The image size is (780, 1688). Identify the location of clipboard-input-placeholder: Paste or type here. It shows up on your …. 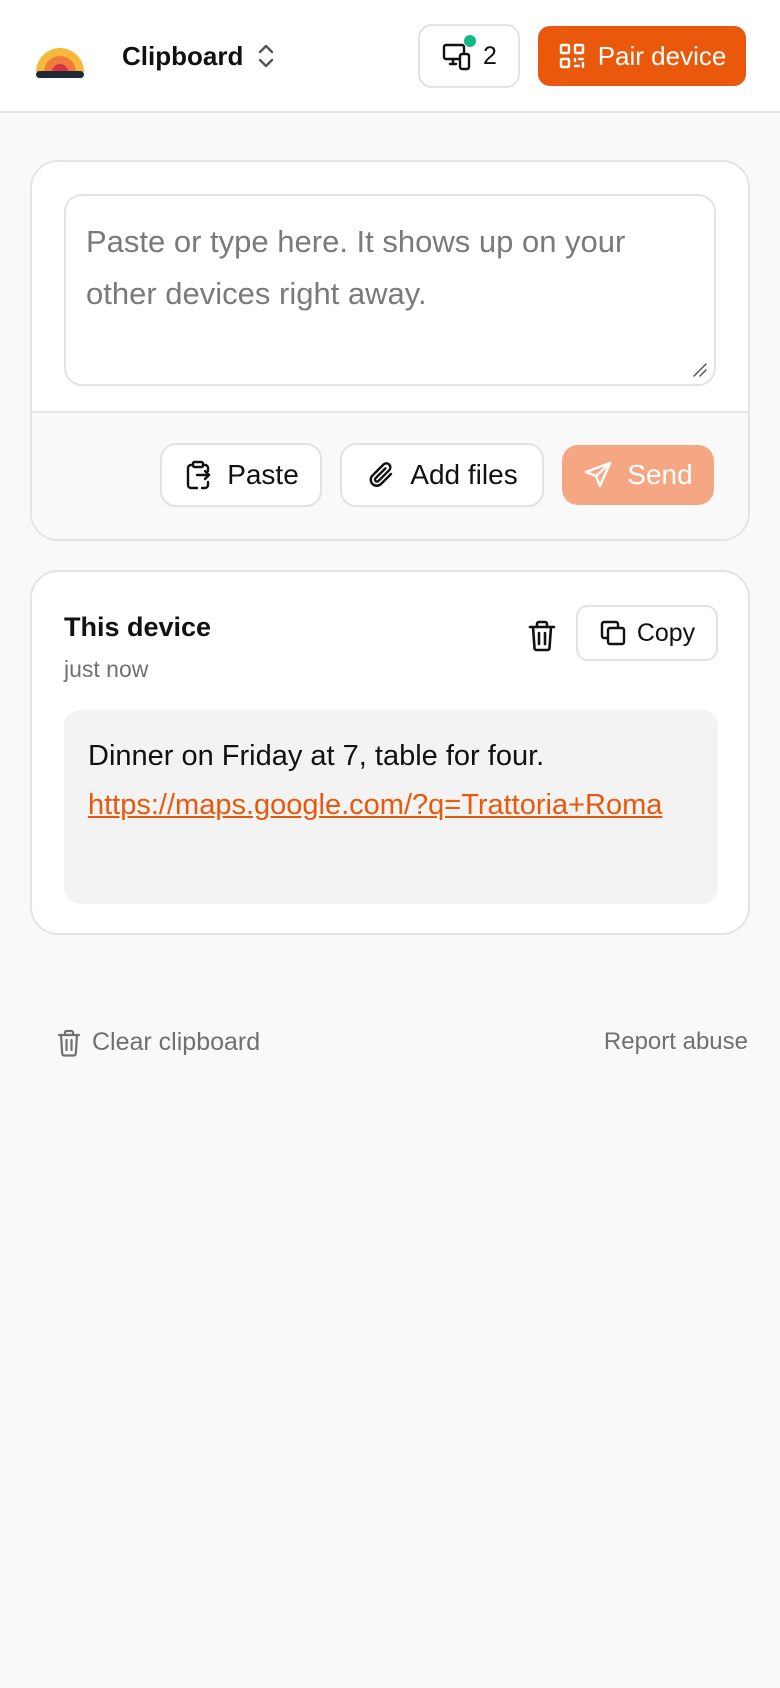
(356, 267).